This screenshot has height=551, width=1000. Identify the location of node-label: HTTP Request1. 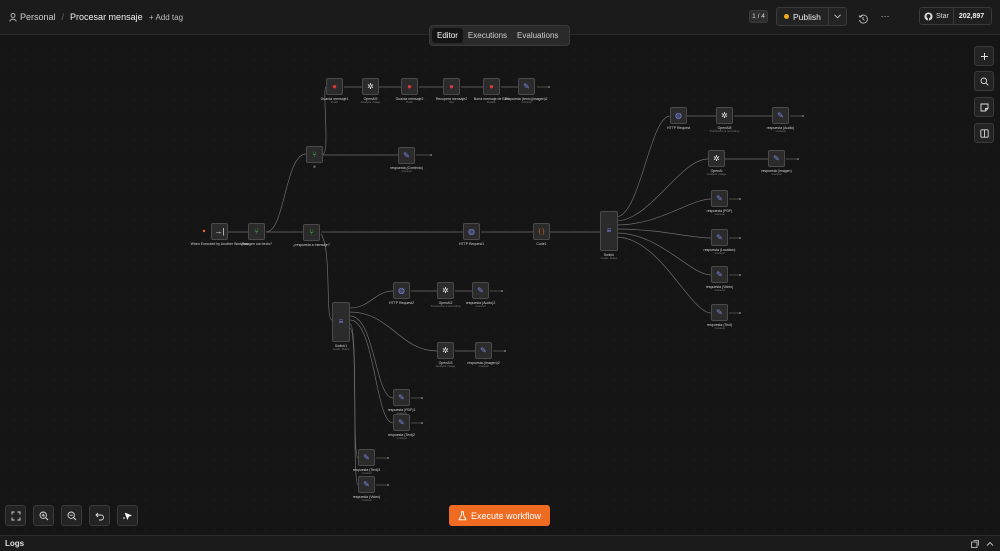
(471, 244).